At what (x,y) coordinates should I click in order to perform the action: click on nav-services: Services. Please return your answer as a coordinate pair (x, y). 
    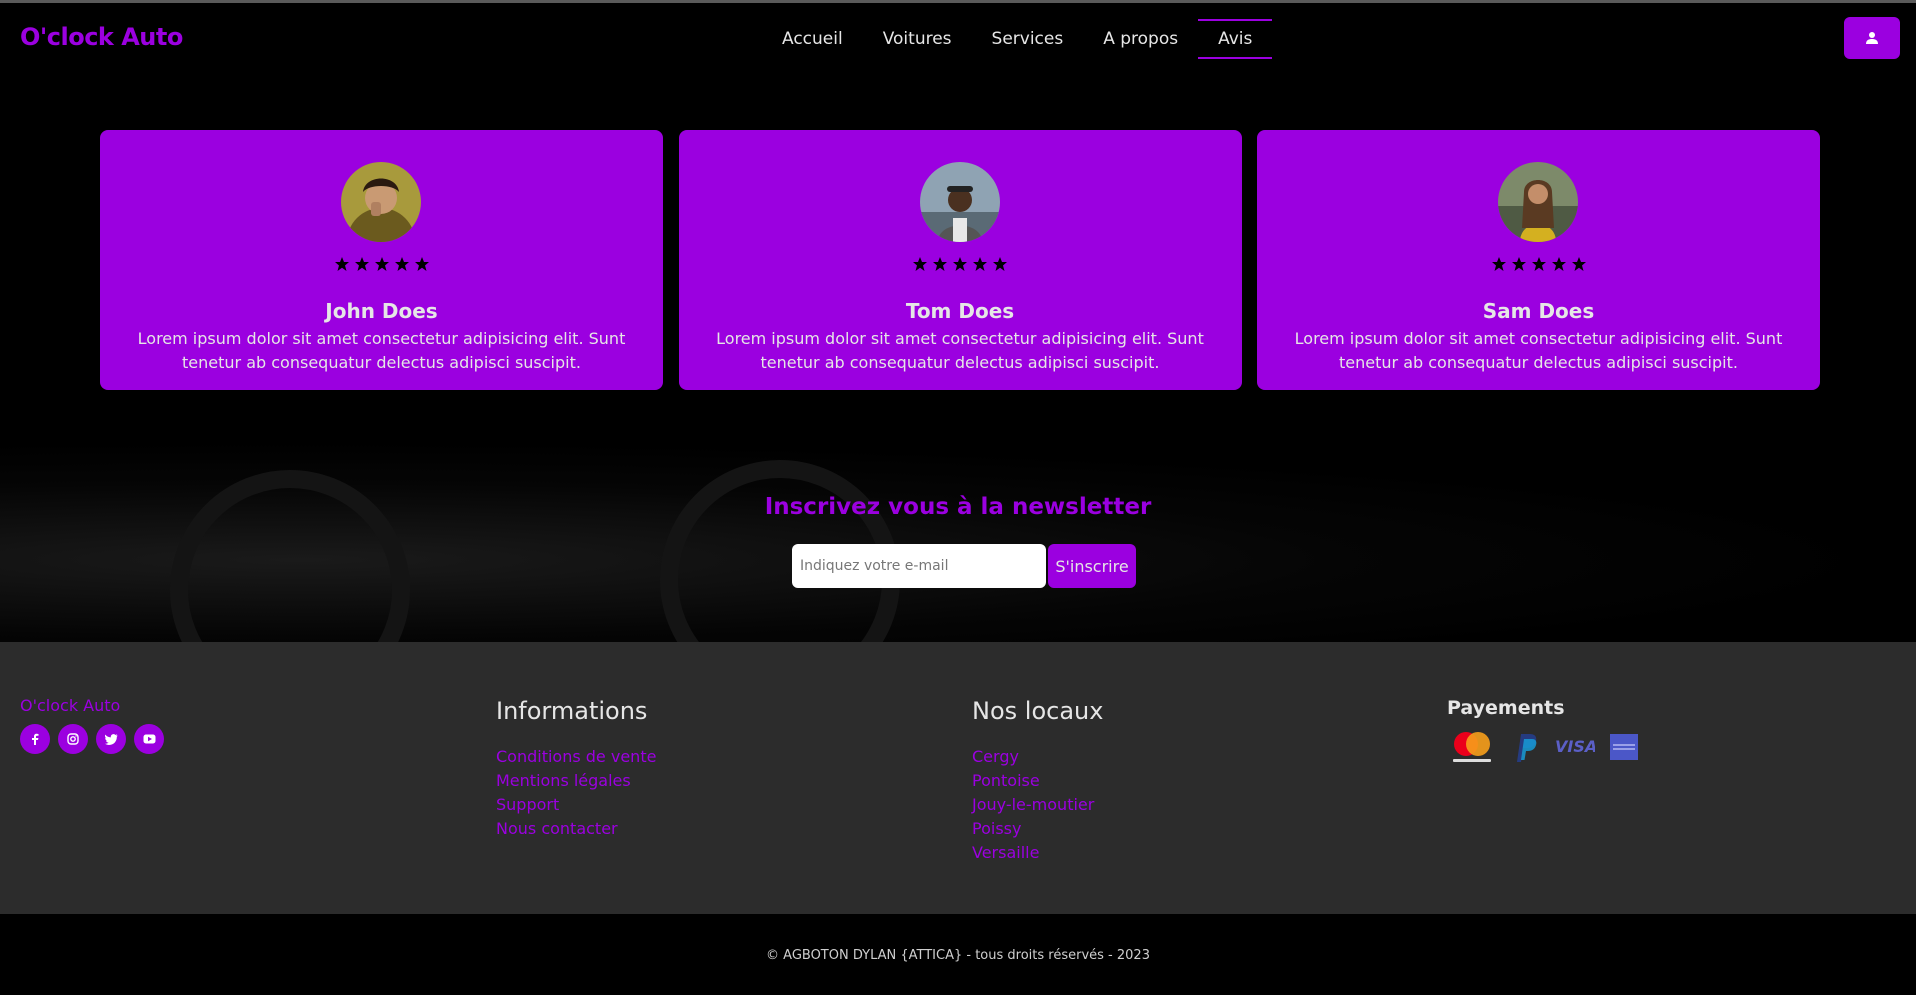
    Looking at the image, I should click on (1028, 39).